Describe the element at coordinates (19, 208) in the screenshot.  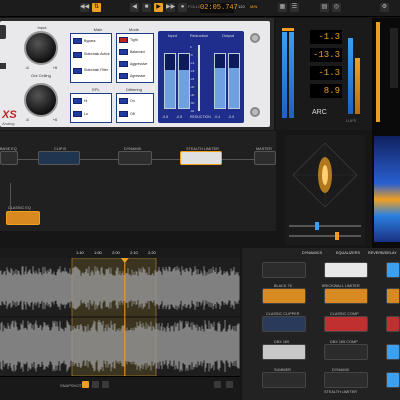
I see `chain-node-label: CLASSIC EQ` at that location.